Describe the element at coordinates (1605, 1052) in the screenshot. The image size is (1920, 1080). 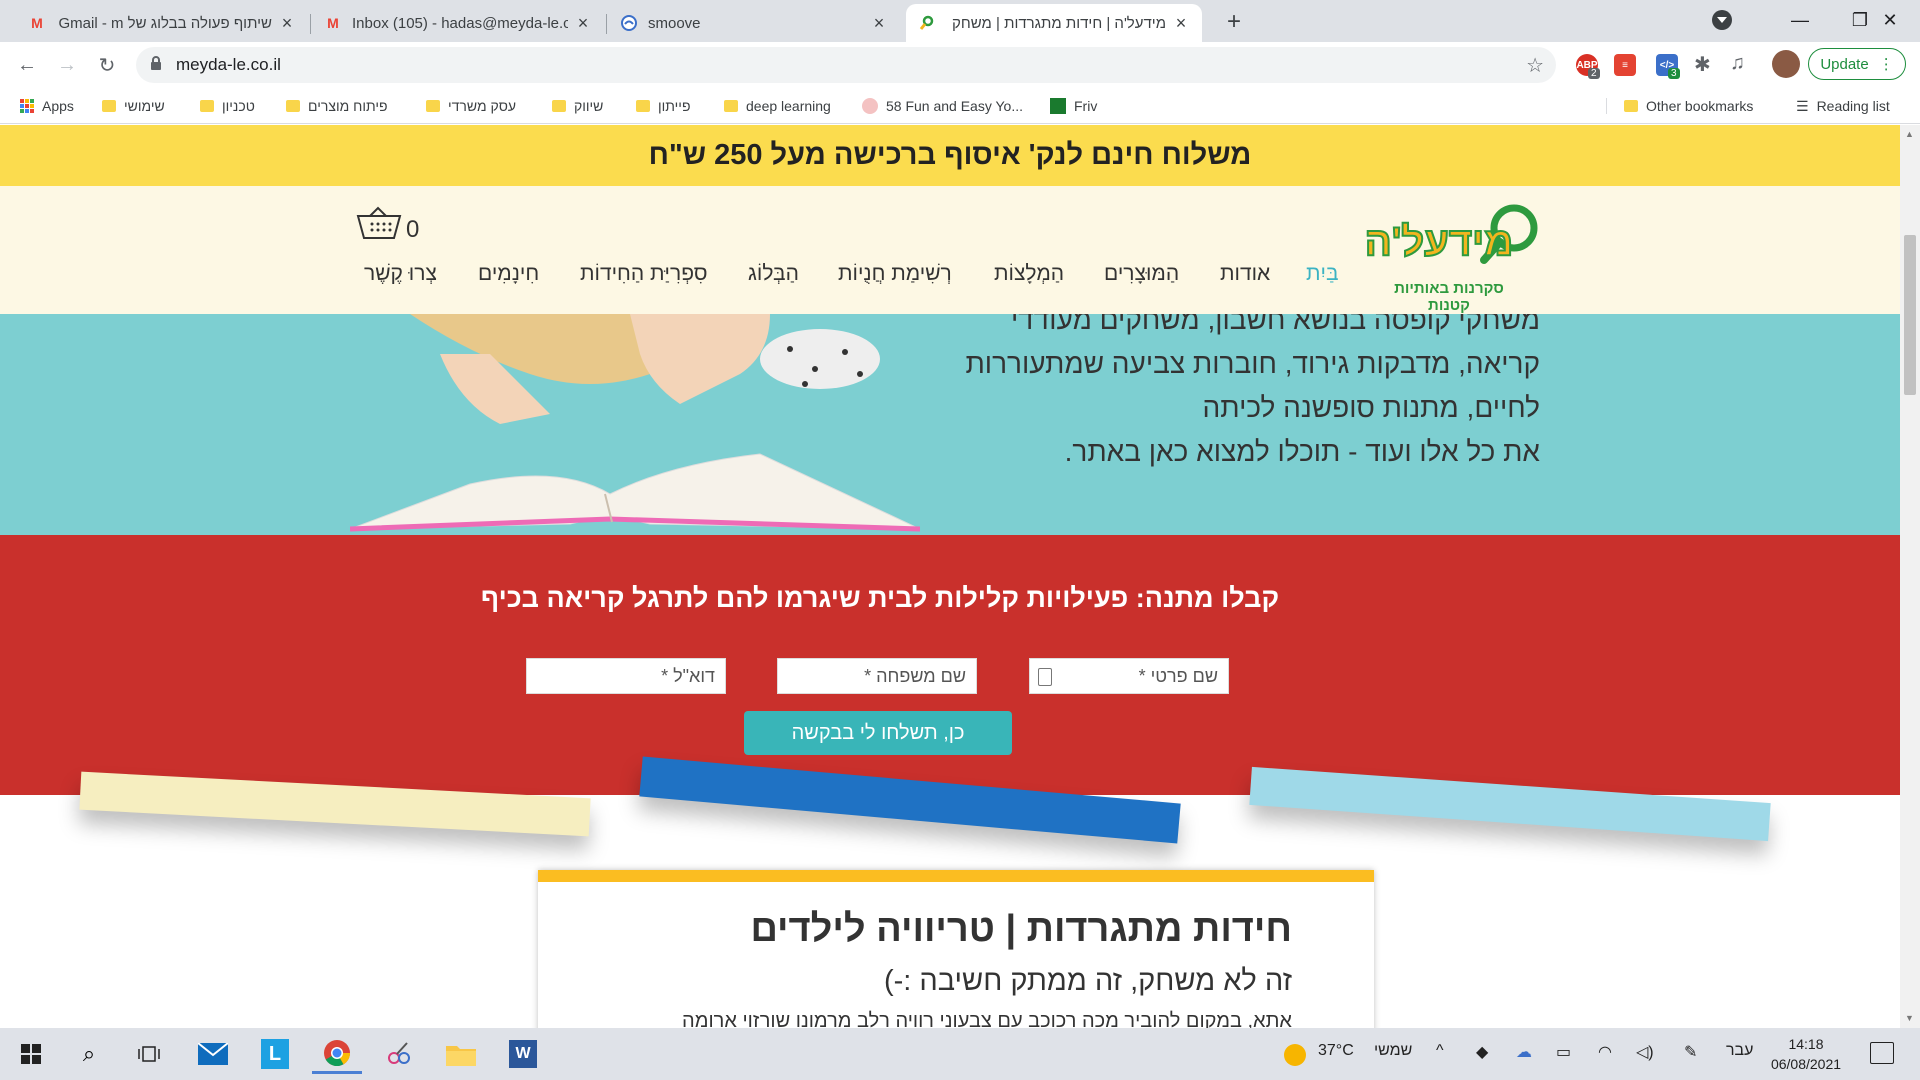
I see `wifi-icon: ◠` at that location.